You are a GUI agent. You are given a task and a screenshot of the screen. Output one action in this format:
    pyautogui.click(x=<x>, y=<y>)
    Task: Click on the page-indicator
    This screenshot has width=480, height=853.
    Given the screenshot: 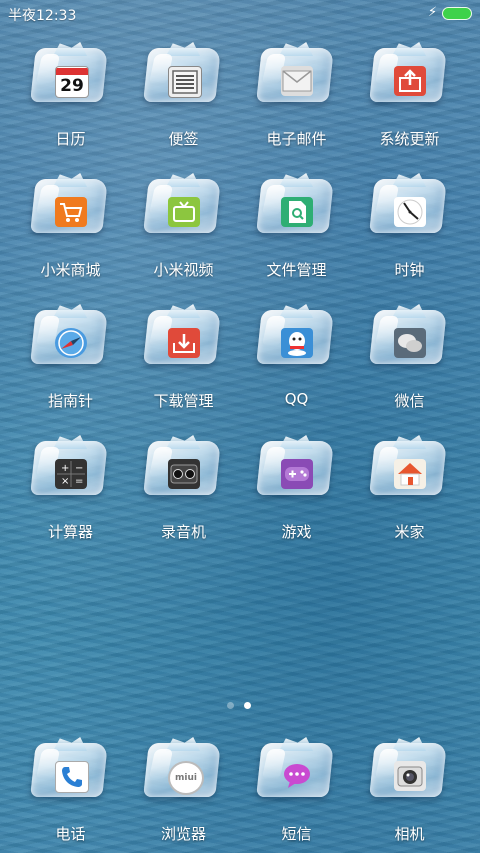 What is the action you would take?
    pyautogui.click(x=240, y=706)
    